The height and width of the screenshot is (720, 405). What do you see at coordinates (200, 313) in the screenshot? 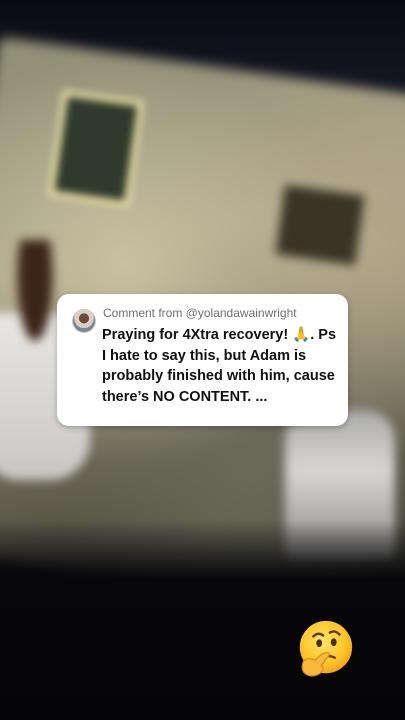
I see `comment-header: Comment from @yolandawainwright` at bounding box center [200, 313].